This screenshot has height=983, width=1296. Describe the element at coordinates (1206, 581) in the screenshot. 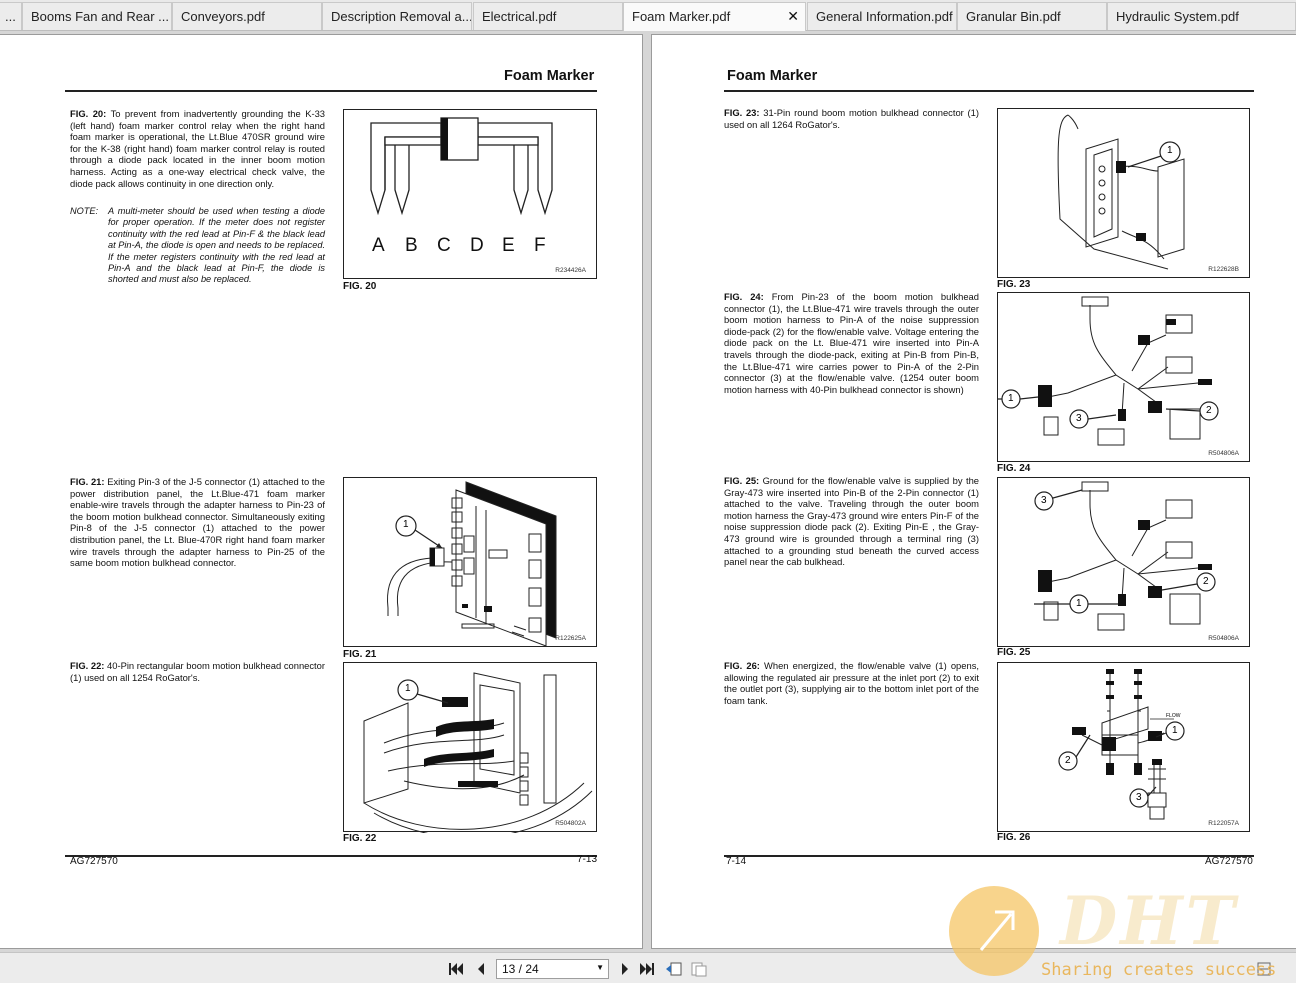

I see `fig25-callout-2: 2` at that location.